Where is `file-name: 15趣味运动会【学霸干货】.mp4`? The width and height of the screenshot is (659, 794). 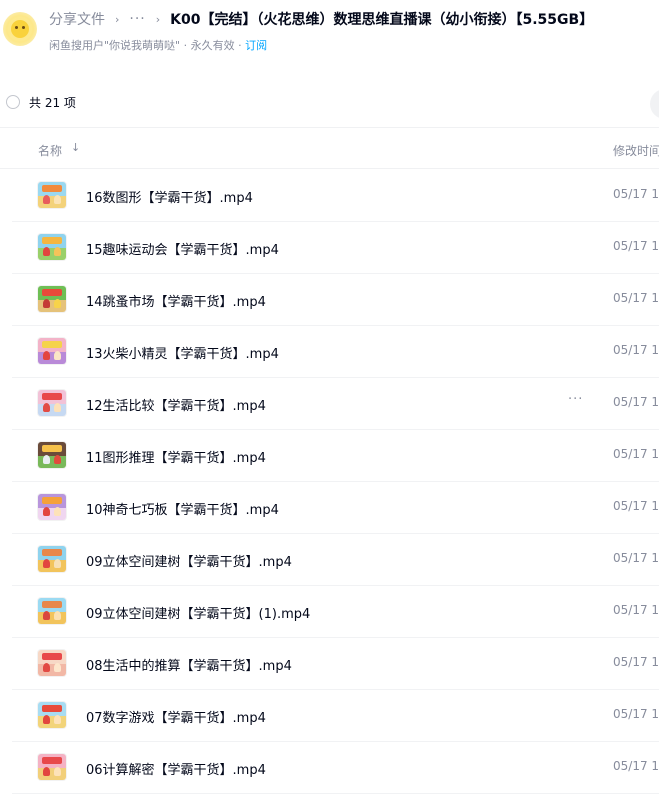
file-name: 15趣味运动会【学霸干货】.mp4 is located at coordinates (182, 248).